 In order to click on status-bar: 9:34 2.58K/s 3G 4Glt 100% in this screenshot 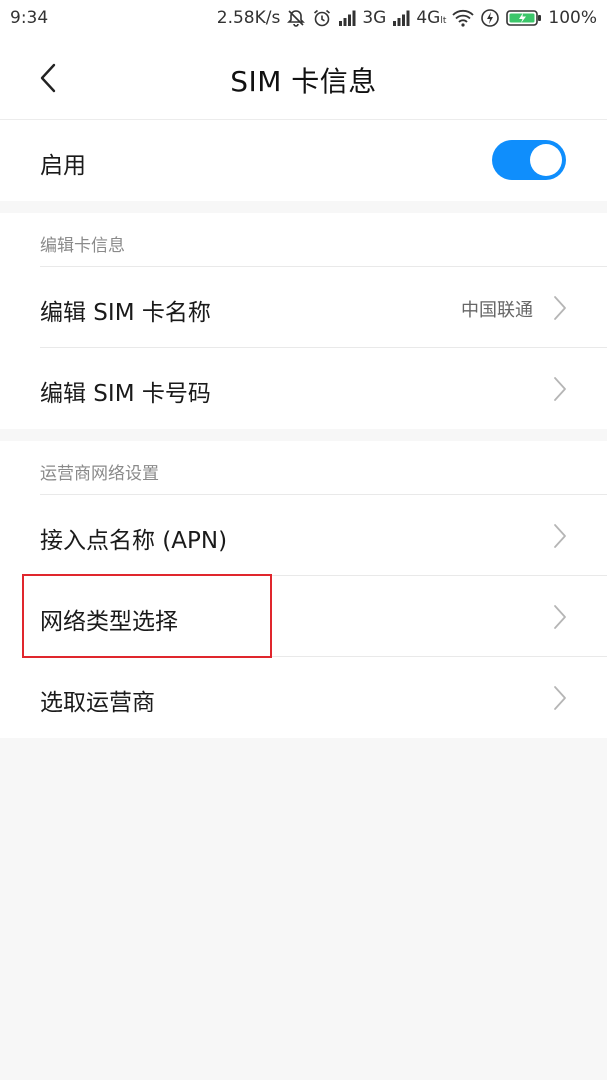, I will do `click(303, 18)`.